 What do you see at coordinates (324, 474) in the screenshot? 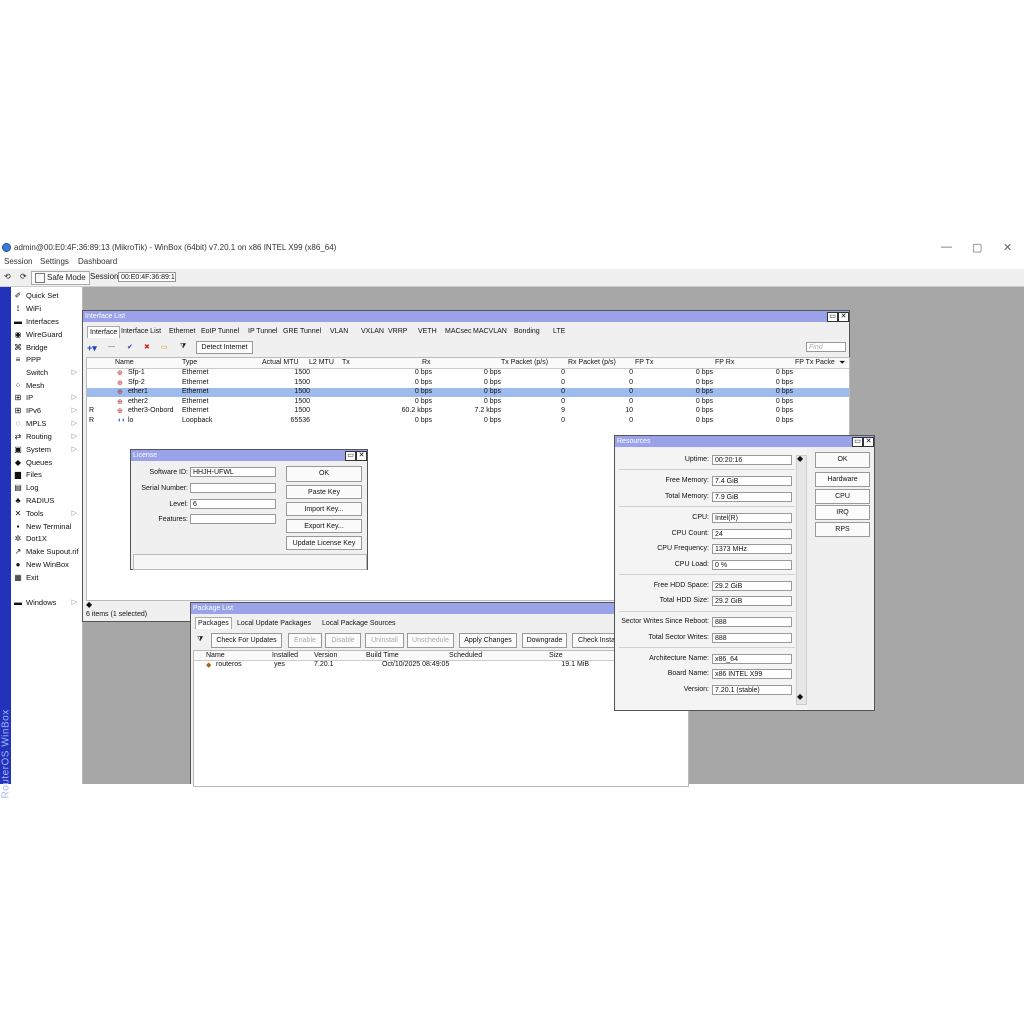
I see `license-ok-button: OK` at bounding box center [324, 474].